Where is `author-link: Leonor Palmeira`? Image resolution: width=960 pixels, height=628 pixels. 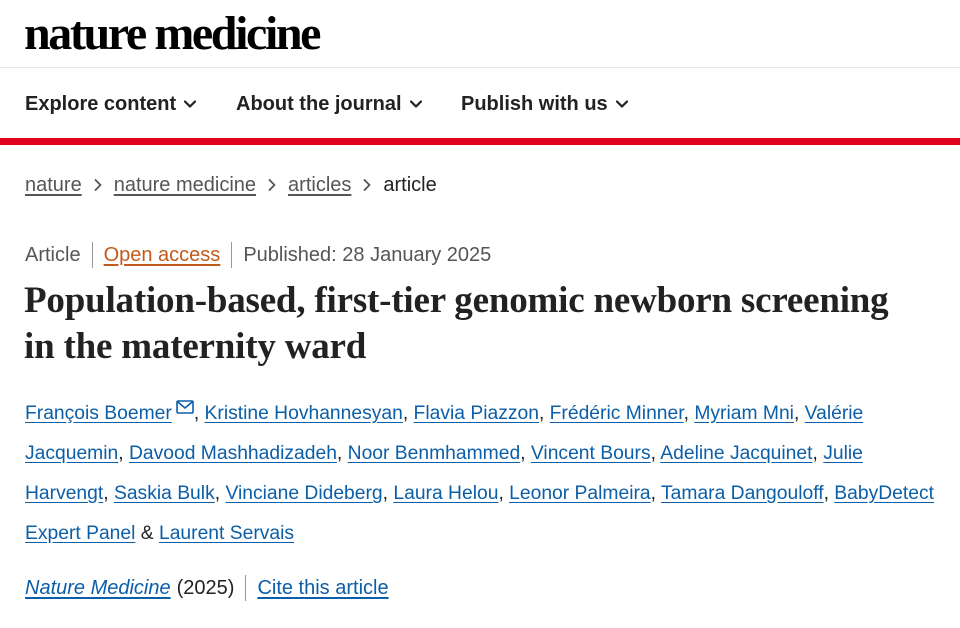 author-link: Leonor Palmeira is located at coordinates (579, 493).